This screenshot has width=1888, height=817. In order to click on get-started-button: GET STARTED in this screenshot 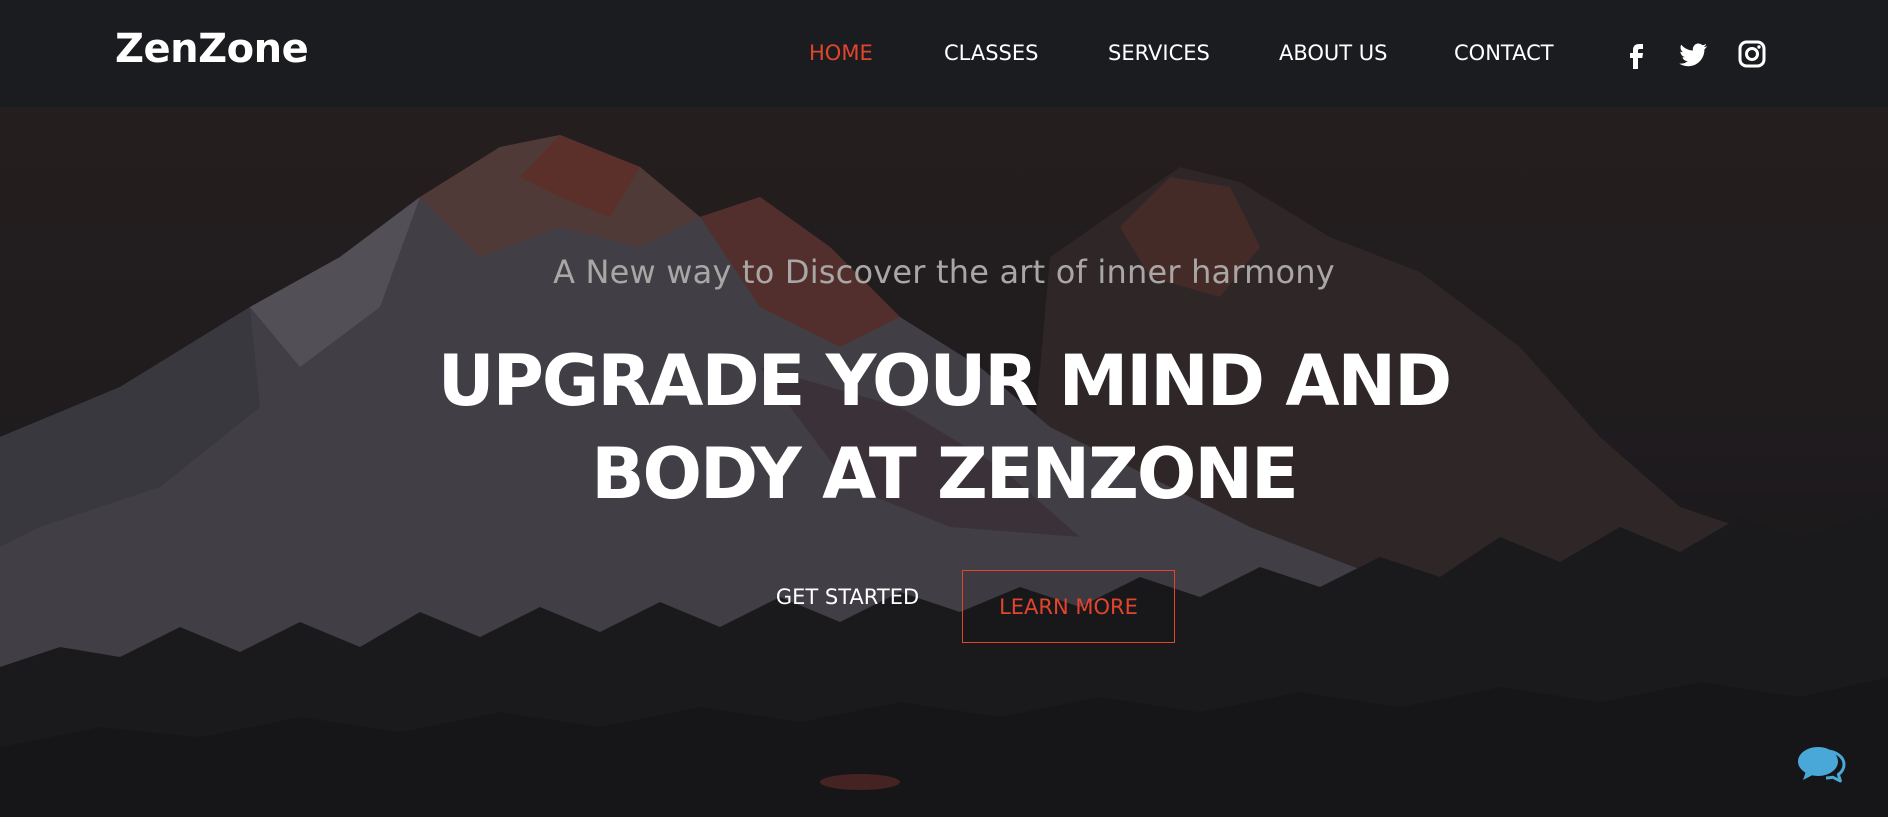, I will do `click(847, 597)`.